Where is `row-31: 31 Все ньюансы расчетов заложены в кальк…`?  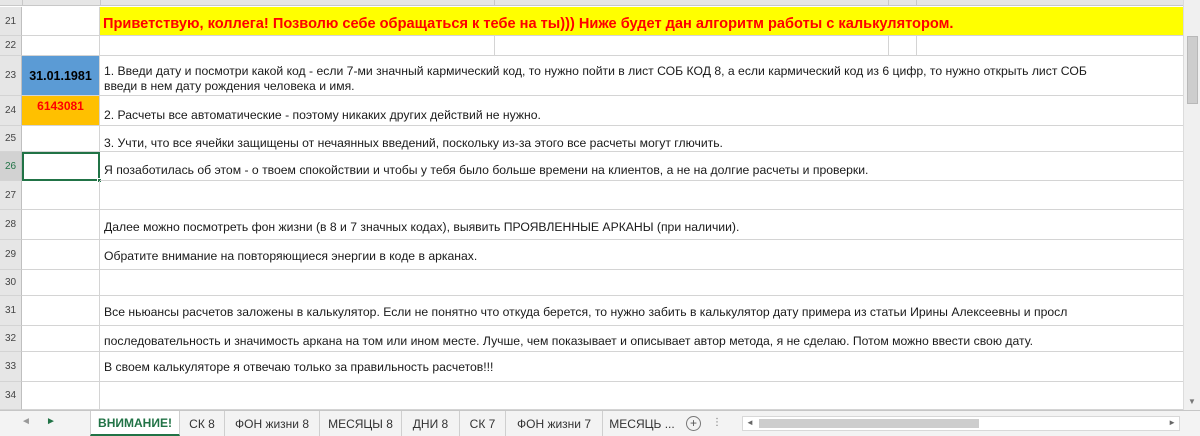
row-31: 31 Все ньюансы расчетов заложены в кальк… is located at coordinates (591, 311).